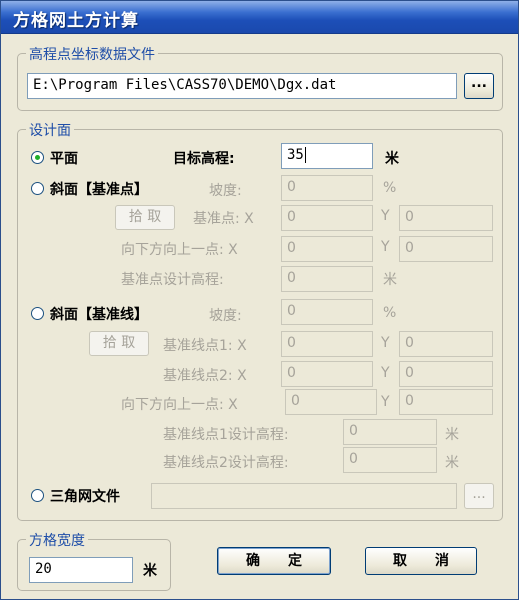 This screenshot has height=600, width=519. Describe the element at coordinates (204, 159) in the screenshot. I see `target-elevation-label: 目标高程:` at that location.